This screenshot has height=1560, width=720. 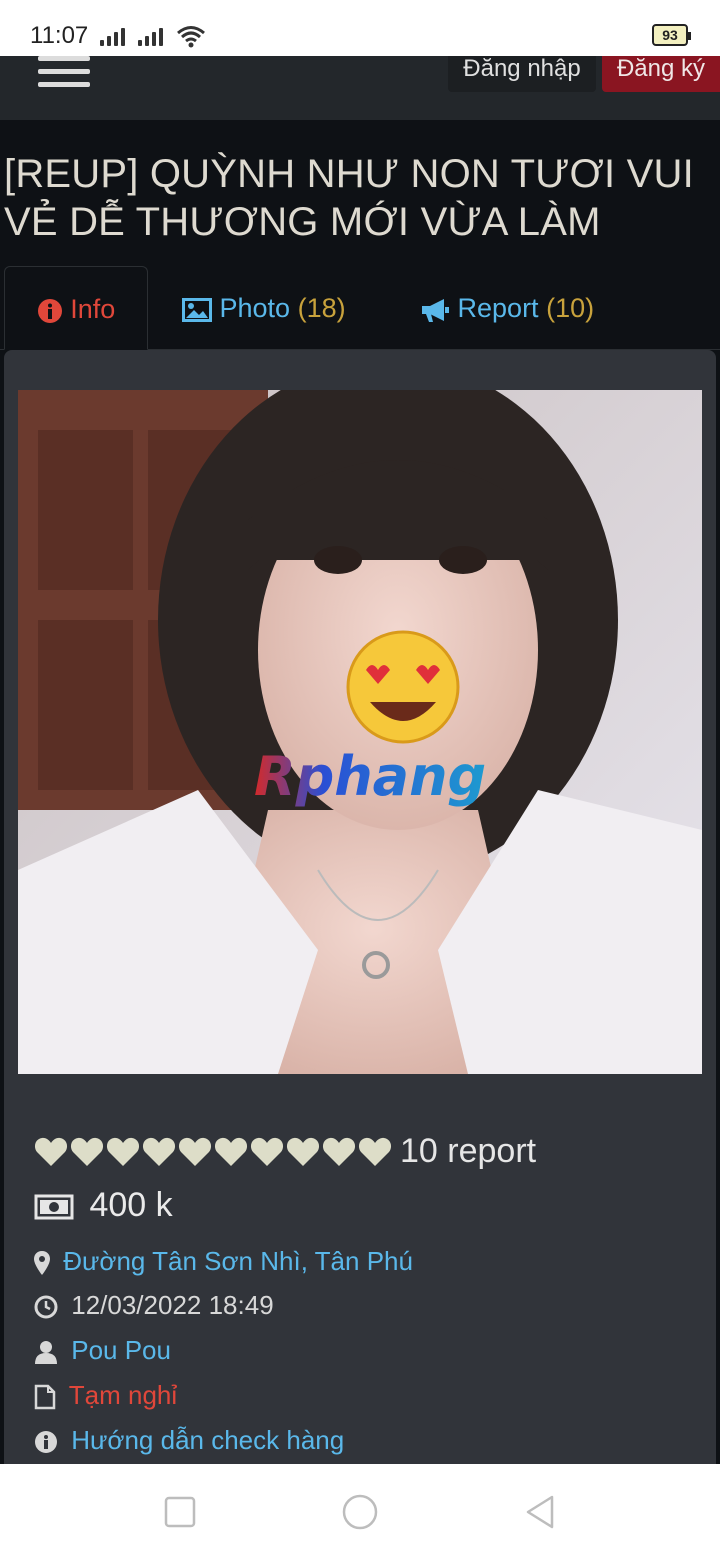 I want to click on tab-bar: Info Photo (18) Report (10), so click(x=360, y=308).